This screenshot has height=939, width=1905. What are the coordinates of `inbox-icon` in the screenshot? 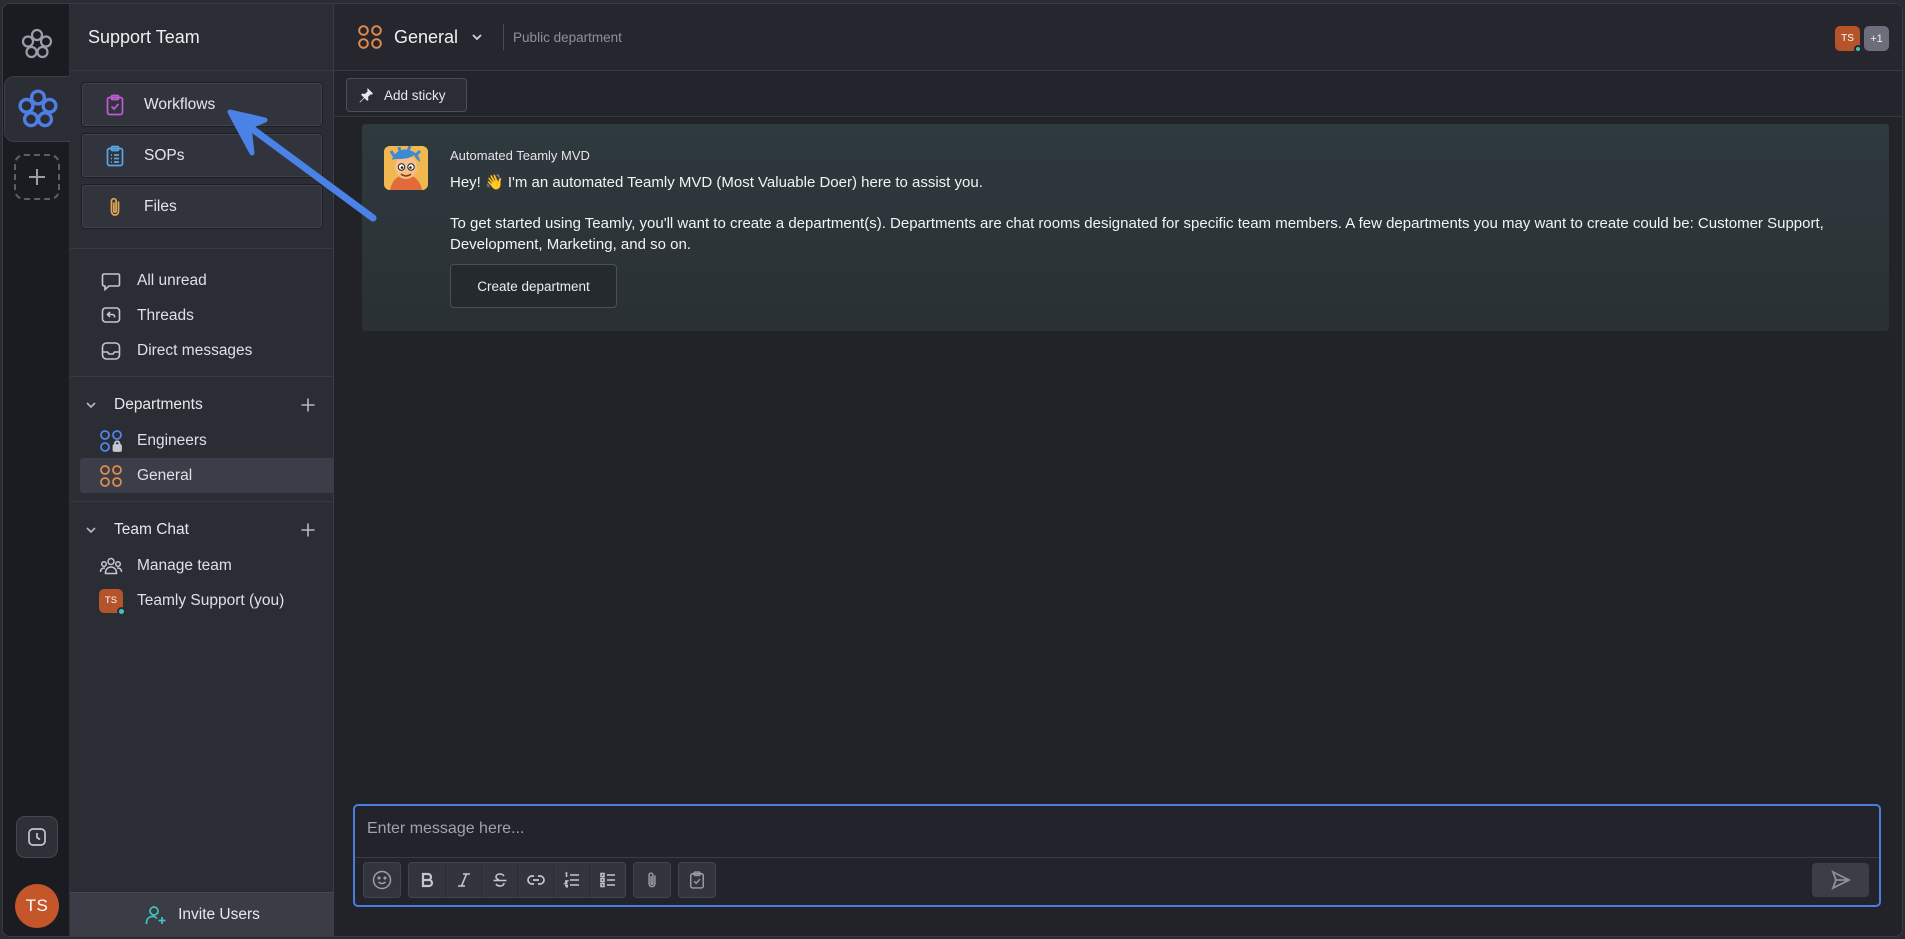 It's located at (111, 351).